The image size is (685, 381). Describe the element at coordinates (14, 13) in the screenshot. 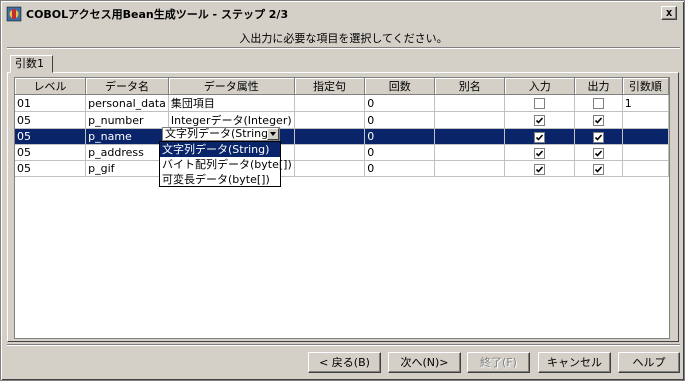

I see `app-icon` at that location.